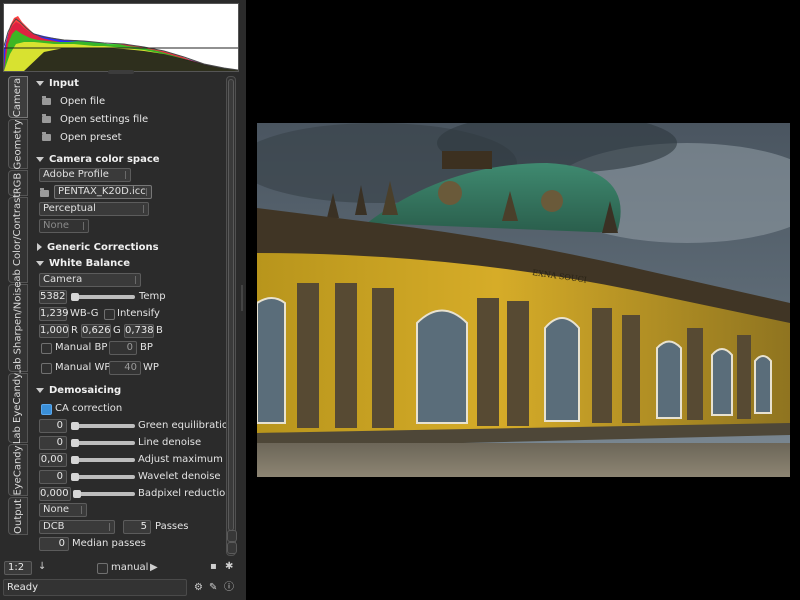  Describe the element at coordinates (125, 368) in the screenshot. I see `wp-spinbox: 40` at that location.